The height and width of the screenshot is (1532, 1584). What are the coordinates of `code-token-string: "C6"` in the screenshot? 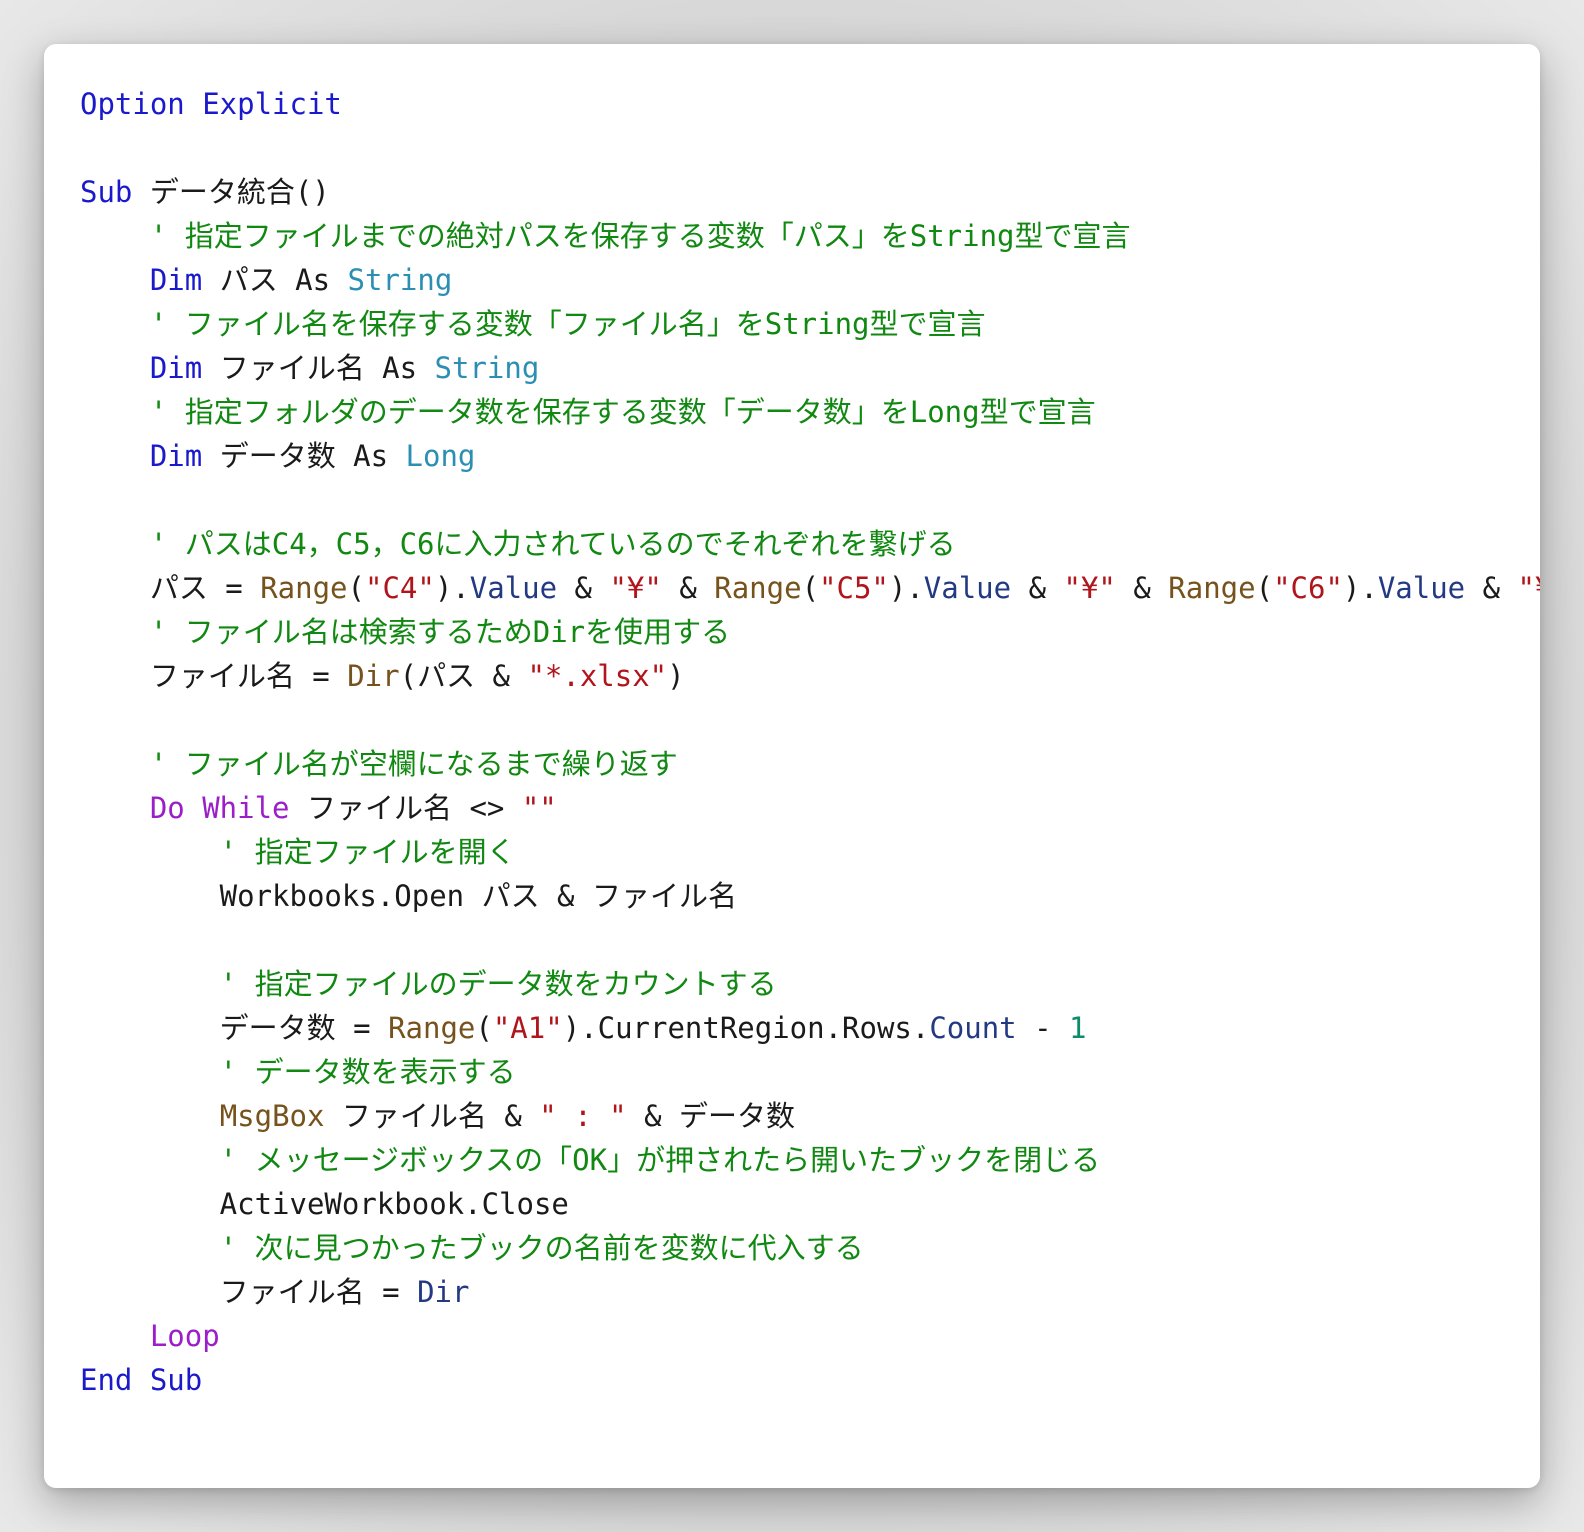 It's located at (1308, 588).